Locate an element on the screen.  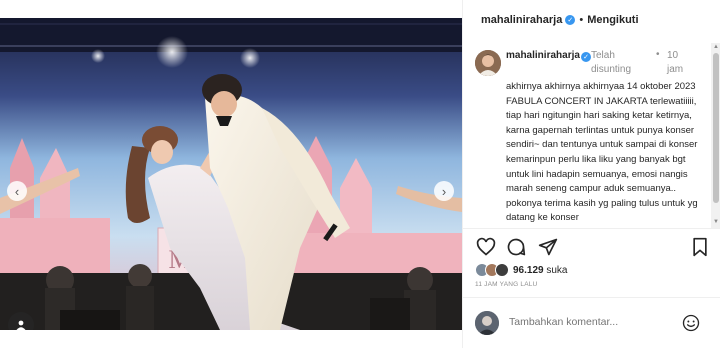
comment-icon is located at coordinates (516, 247).